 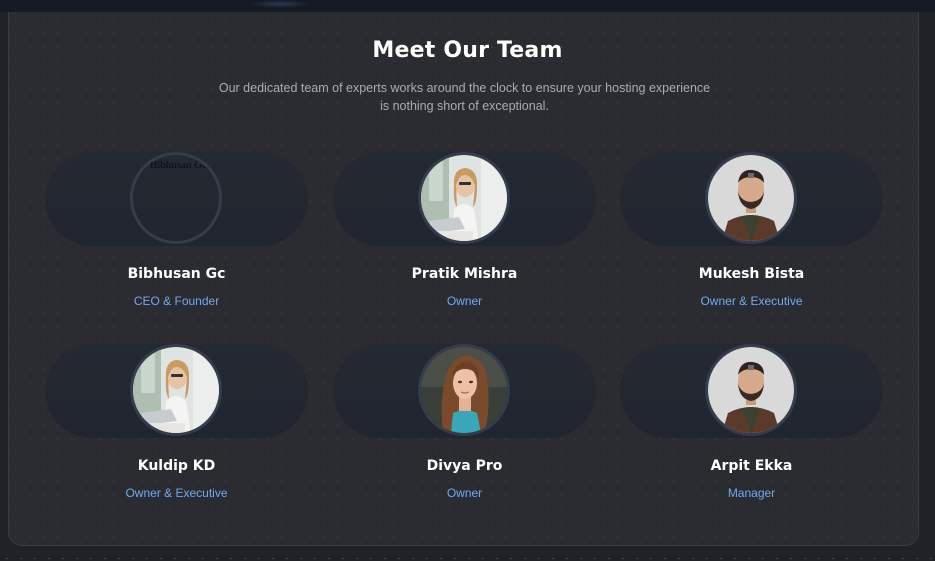 What do you see at coordinates (280, 4) in the screenshot?
I see `nav-glow-decoration` at bounding box center [280, 4].